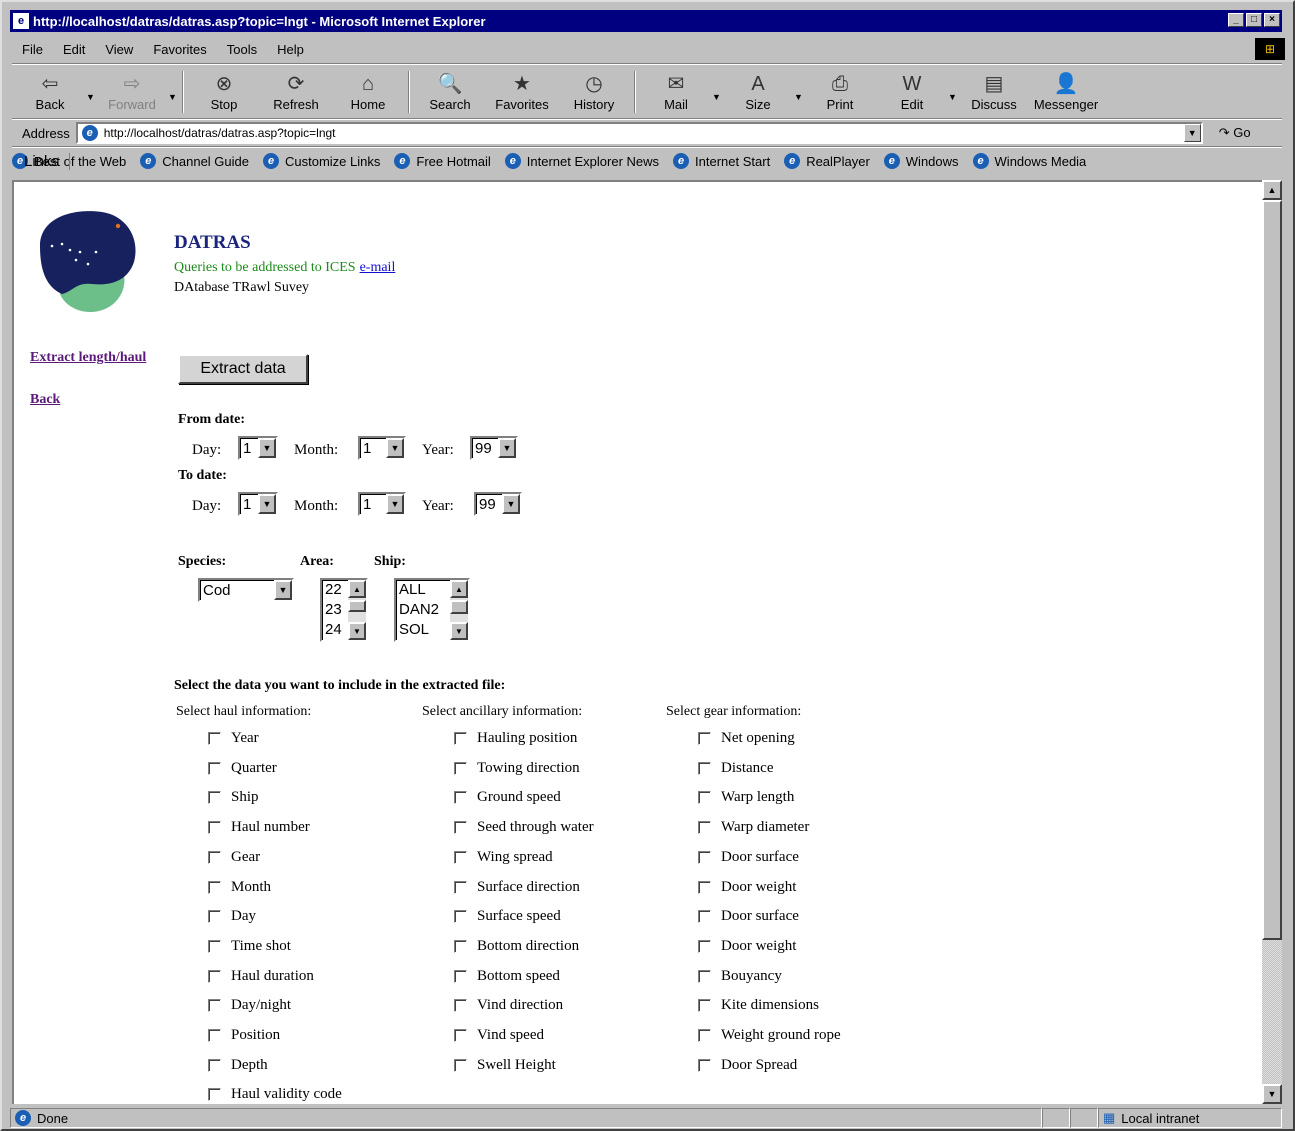 This screenshot has width=1295, height=1131. What do you see at coordinates (524, 827) in the screenshot?
I see `ancillary-option: Seed through water` at bounding box center [524, 827].